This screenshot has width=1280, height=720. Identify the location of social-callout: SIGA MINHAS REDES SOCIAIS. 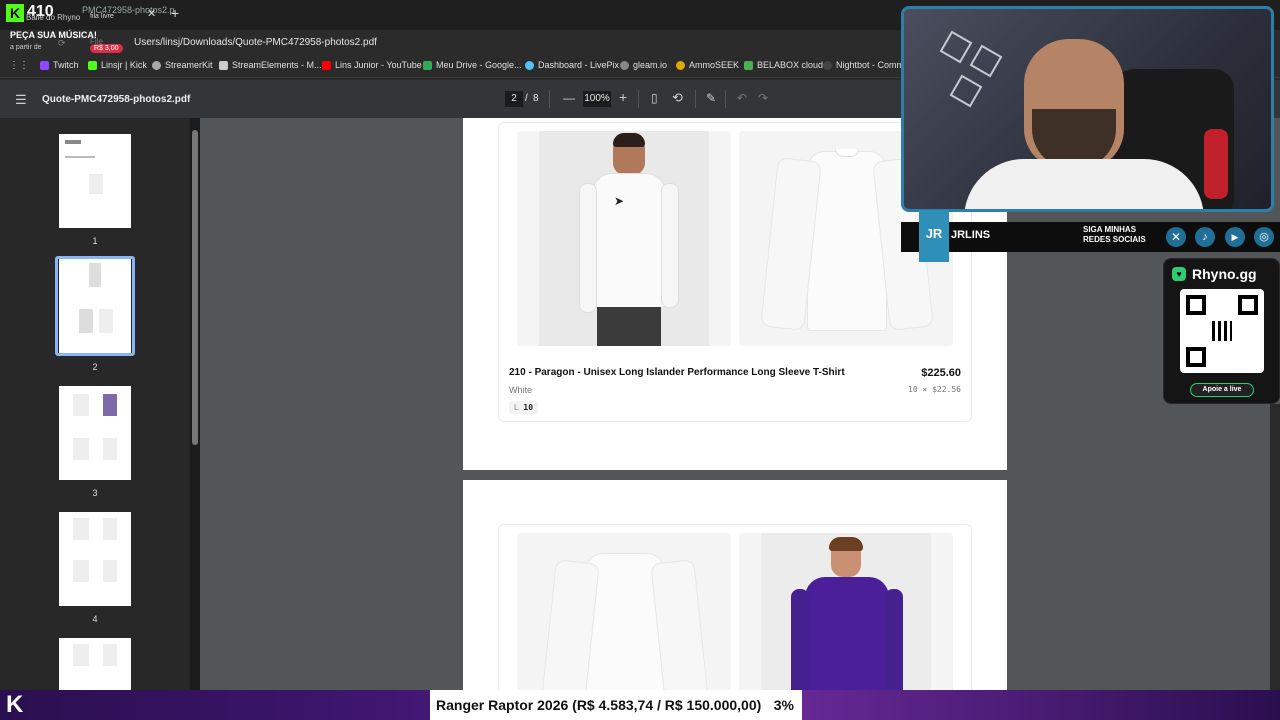
(1114, 235).